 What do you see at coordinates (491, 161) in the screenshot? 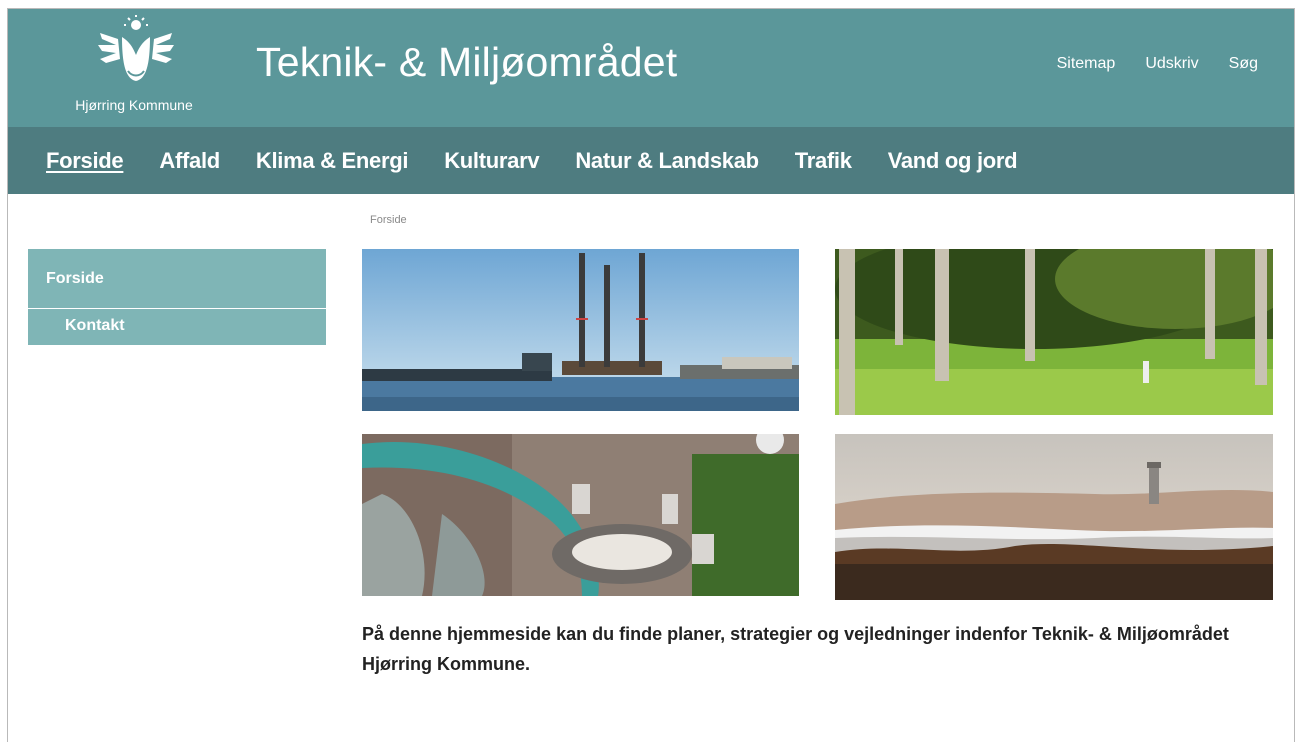
I see `nav-item-kulturarv: Kulturarv` at bounding box center [491, 161].